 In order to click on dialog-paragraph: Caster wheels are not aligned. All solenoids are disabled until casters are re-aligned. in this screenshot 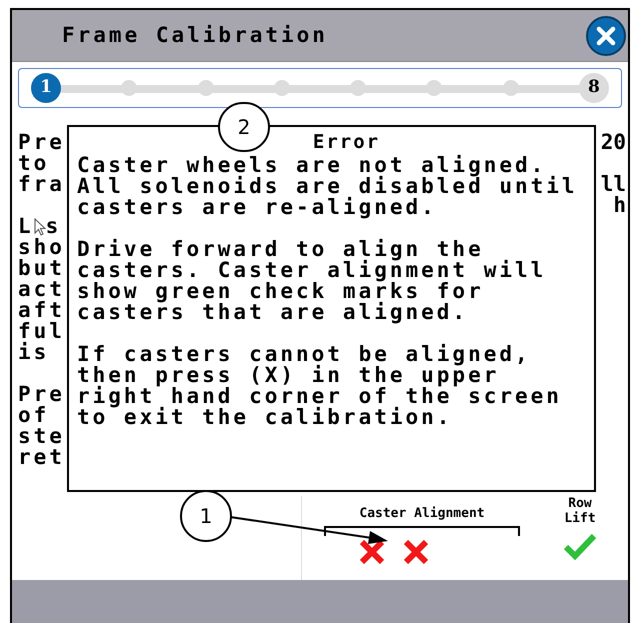, I will do `click(327, 186)`.